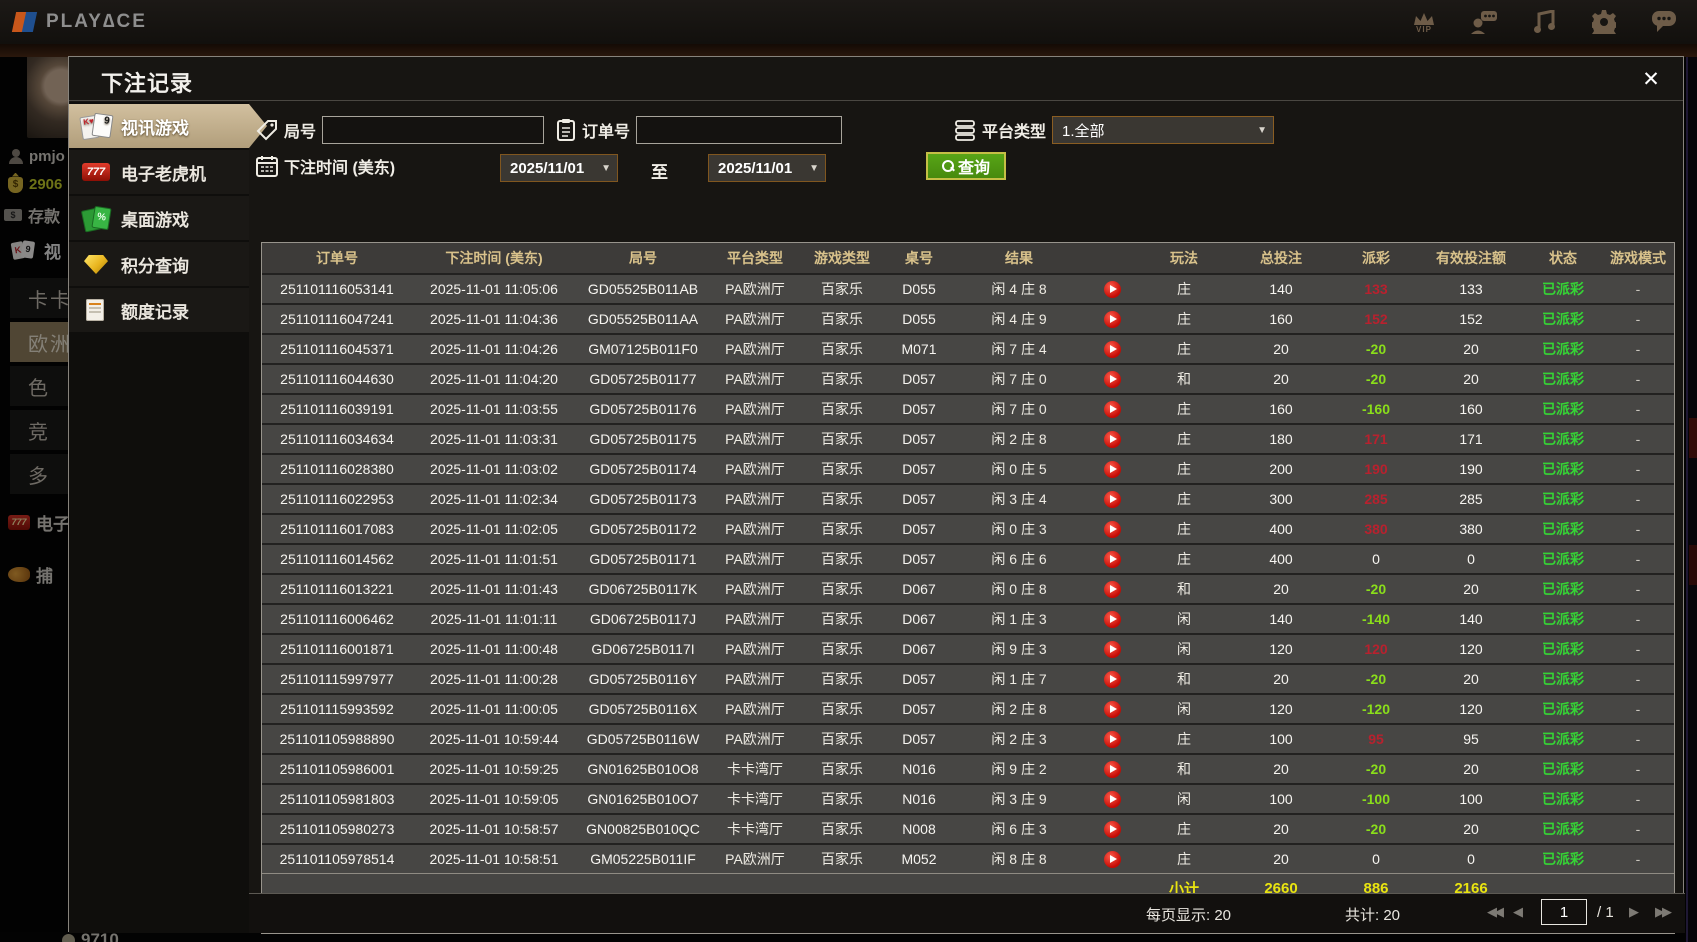 Image resolution: width=1697 pixels, height=942 pixels. I want to click on vip-button: VIP, so click(1424, 22).